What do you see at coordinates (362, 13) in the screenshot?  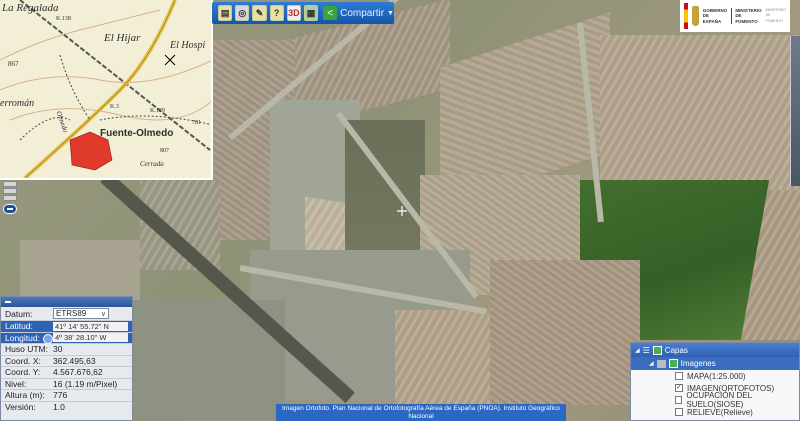 I see `share-label: Compartir` at bounding box center [362, 13].